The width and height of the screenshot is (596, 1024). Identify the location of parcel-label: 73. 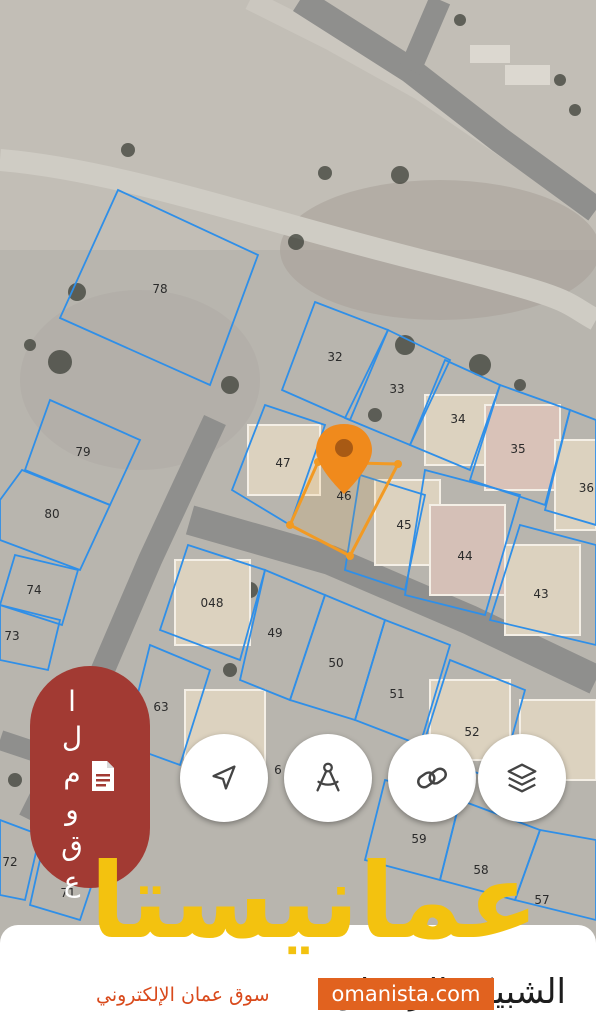
(11, 636).